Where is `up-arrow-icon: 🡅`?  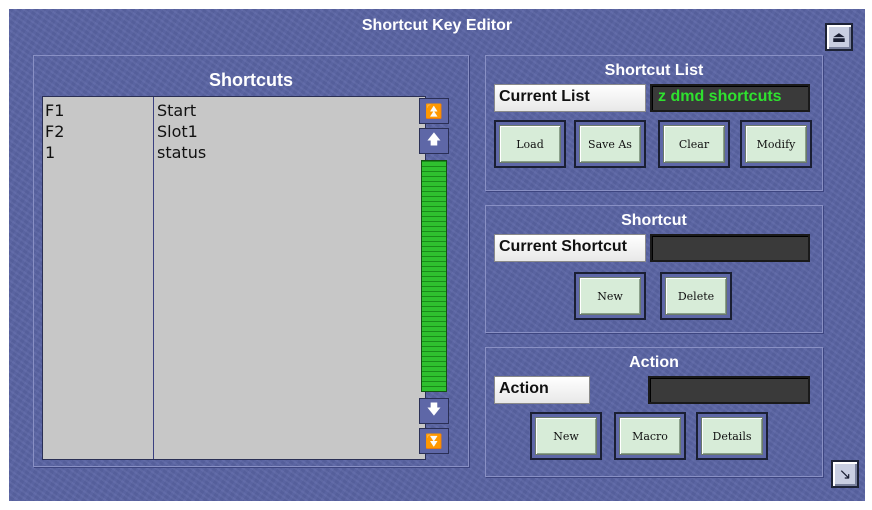 up-arrow-icon: 🡅 is located at coordinates (434, 139).